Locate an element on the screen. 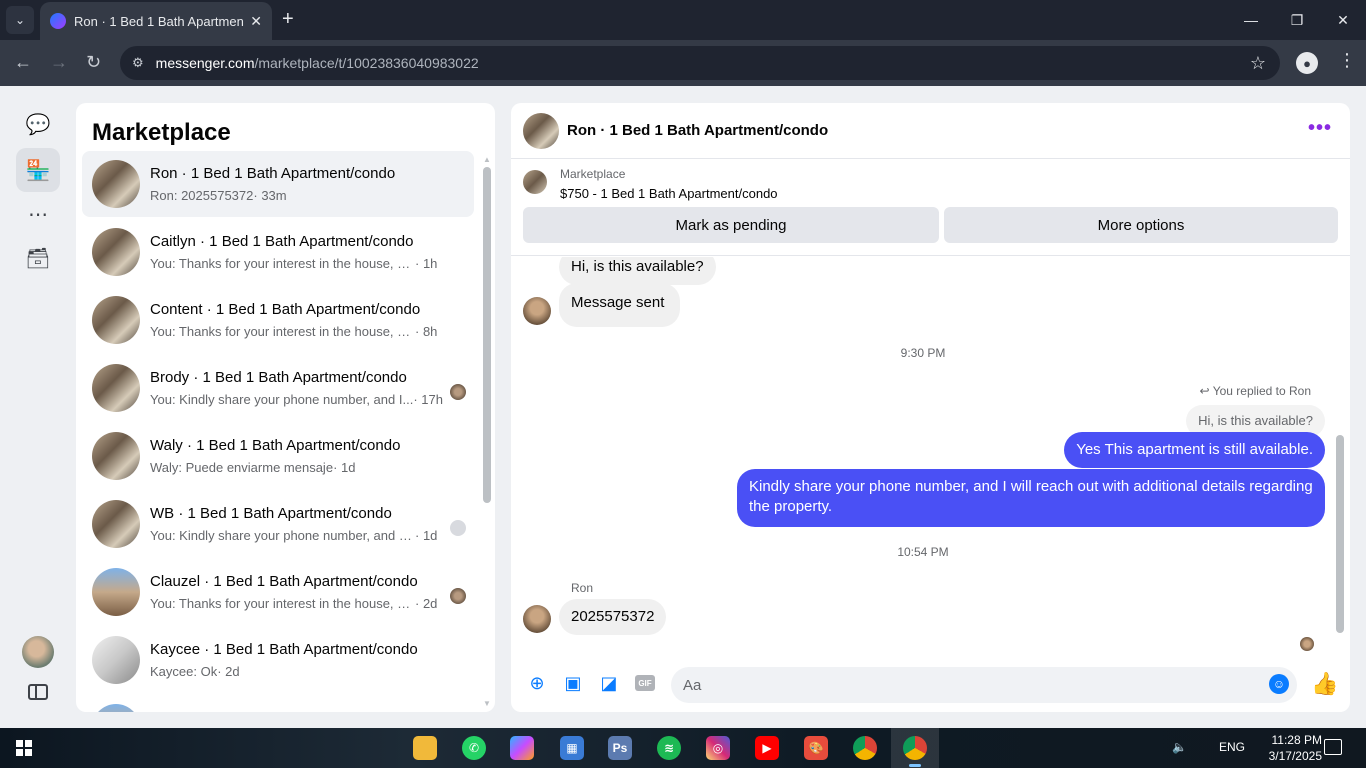  whatsapp-icon: ✆ is located at coordinates (474, 748).